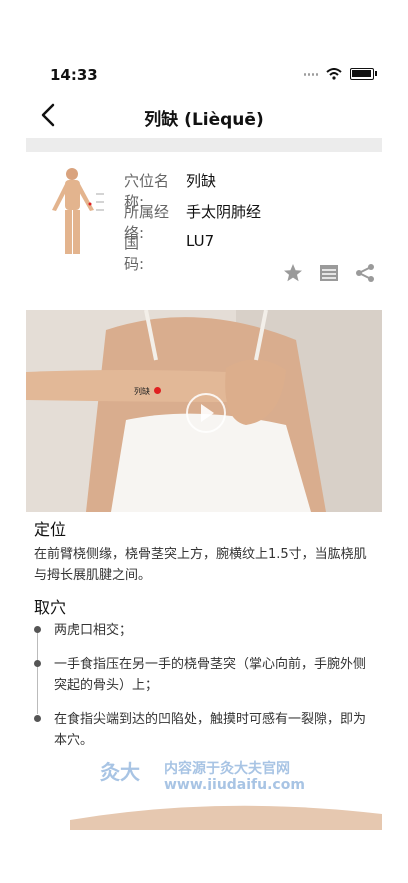  Describe the element at coordinates (74, 75) in the screenshot. I see `status-time: 14:33` at that location.